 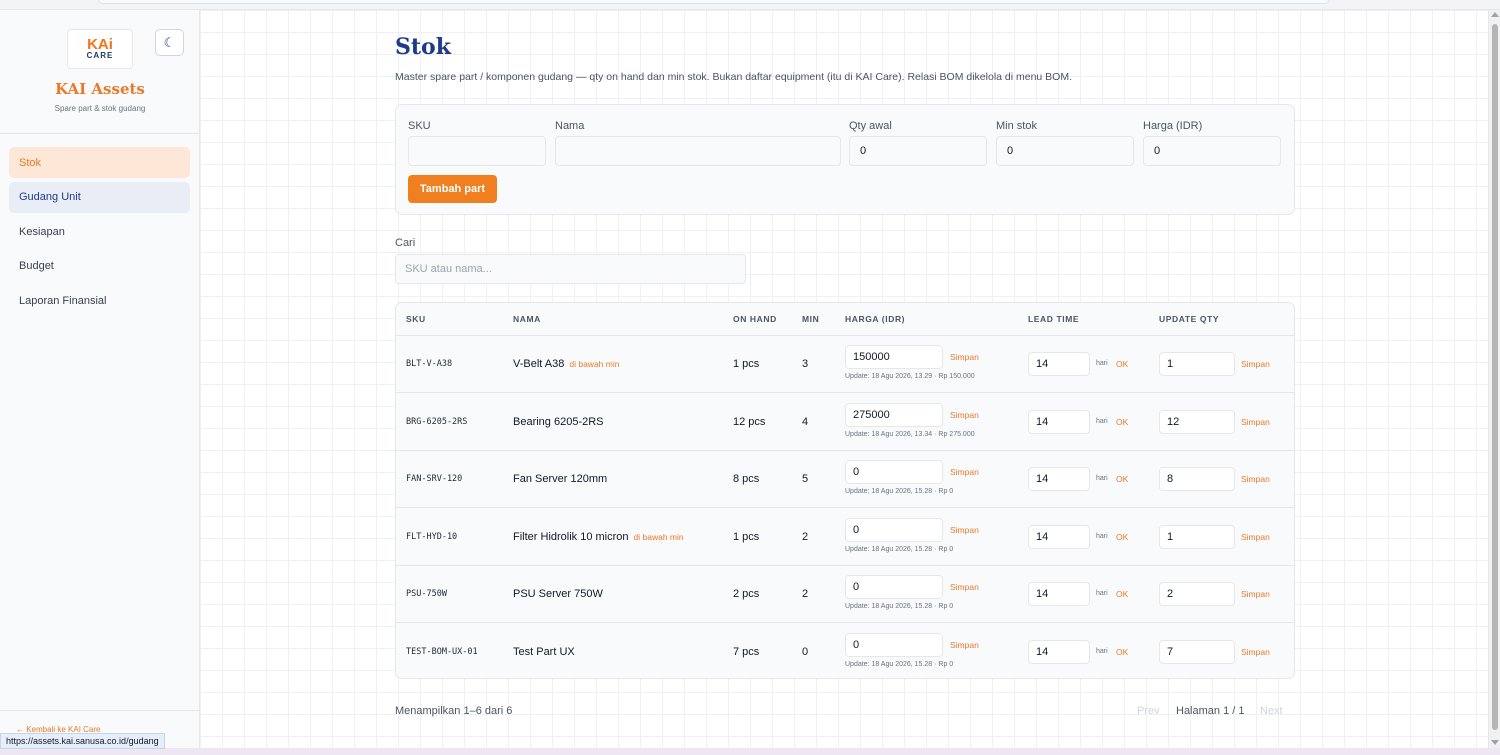 What do you see at coordinates (1197, 594) in the screenshot?
I see `row-qty-input: 2` at bounding box center [1197, 594].